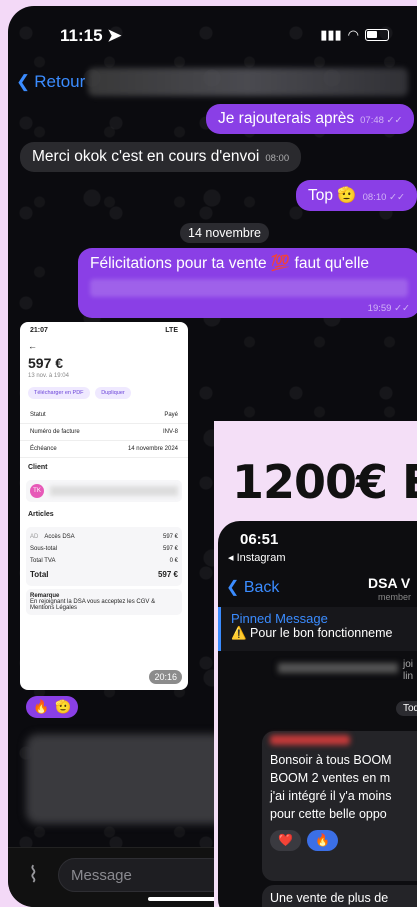 This screenshot has width=417, height=907. Describe the element at coordinates (44, 549) in the screenshot. I see `row-label: Sous-total` at that location.